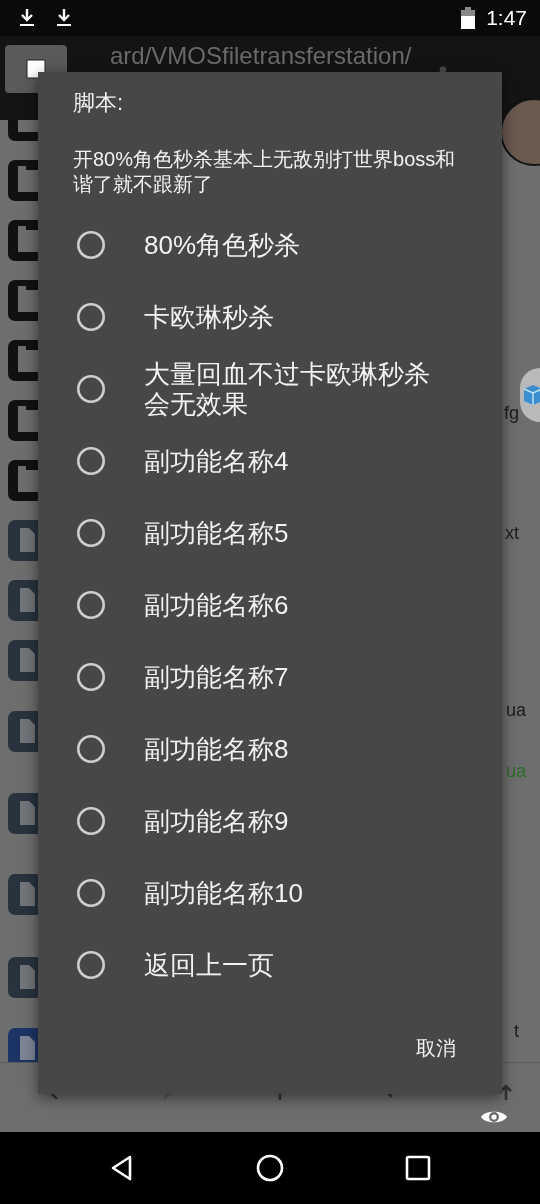  I want to click on option-label: 卡欧琳秒杀, so click(209, 317).